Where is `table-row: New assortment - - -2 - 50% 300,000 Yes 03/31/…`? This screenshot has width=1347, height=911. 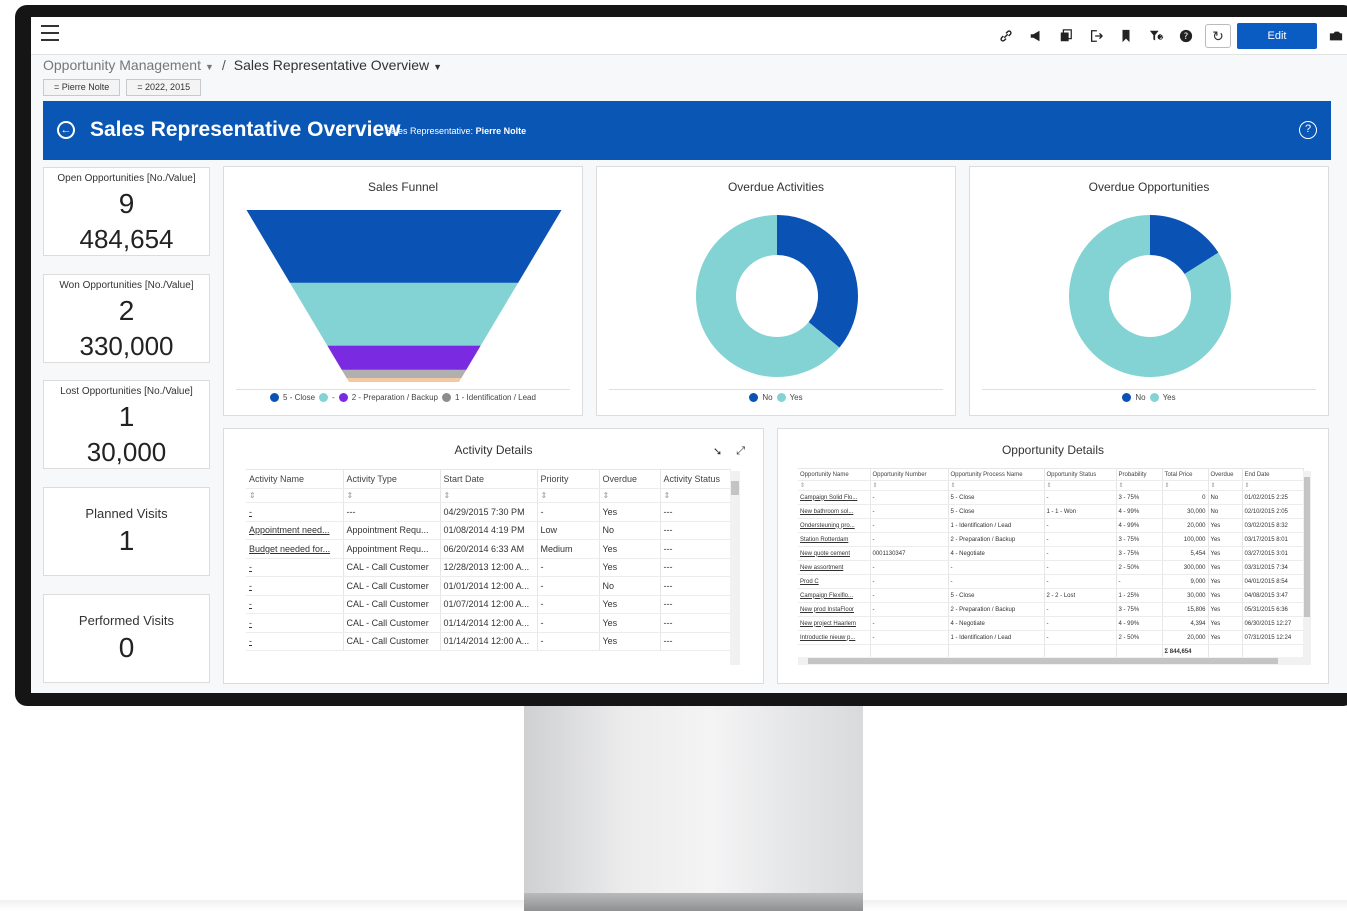 table-row: New assortment - - -2 - 50% 300,000 Yes 03/31/… is located at coordinates (1051, 567).